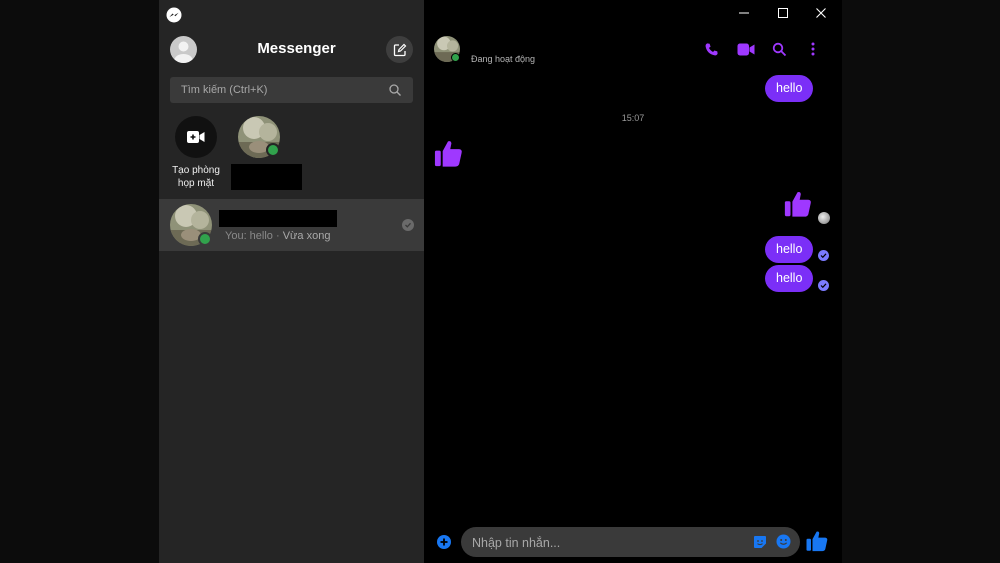 This screenshot has height=563, width=1000. I want to click on create-room-label: Tạo phòng họp mặt, so click(196, 177).